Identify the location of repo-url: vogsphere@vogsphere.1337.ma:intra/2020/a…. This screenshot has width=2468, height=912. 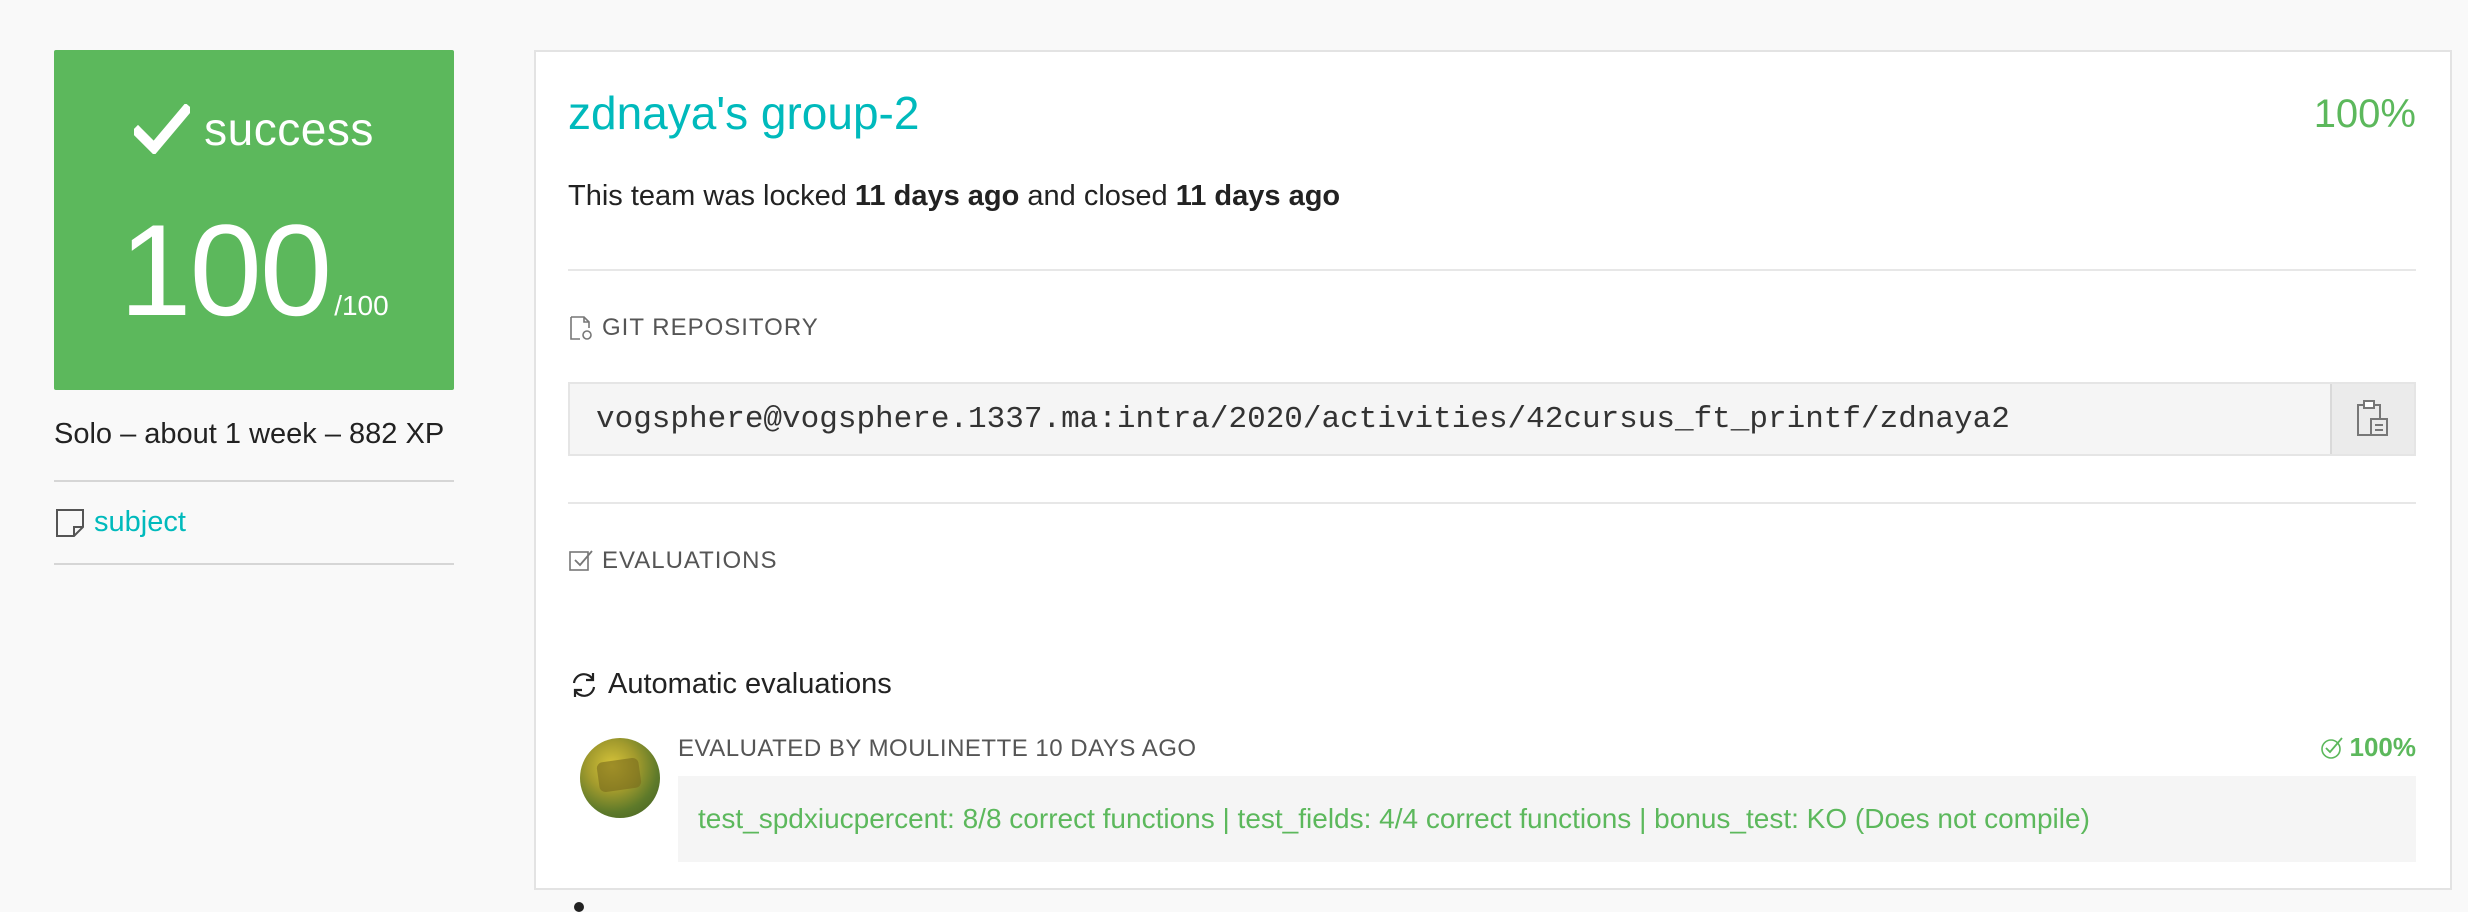
(1450, 419).